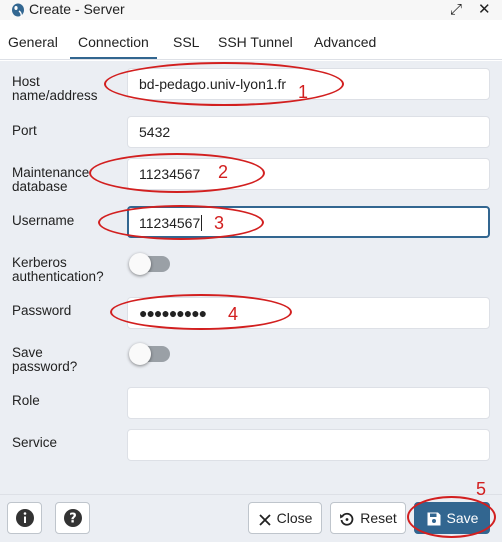  What do you see at coordinates (303, 92) in the screenshot?
I see `annotation-number-1: 1` at bounding box center [303, 92].